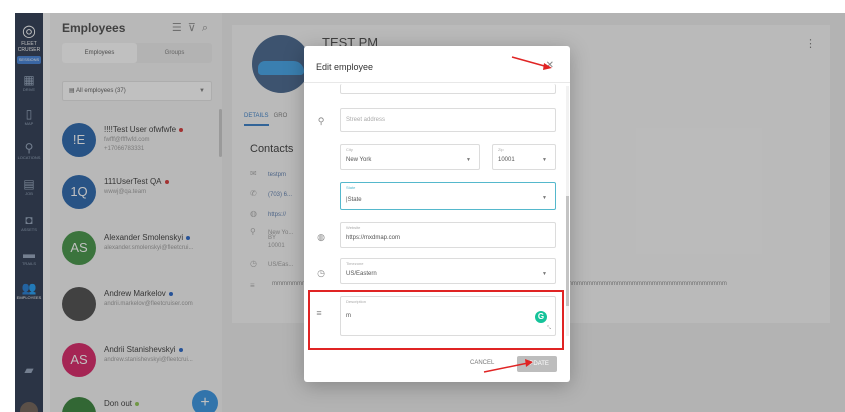  Describe the element at coordinates (531, 63) in the screenshot. I see `arrow-to-close` at that location.